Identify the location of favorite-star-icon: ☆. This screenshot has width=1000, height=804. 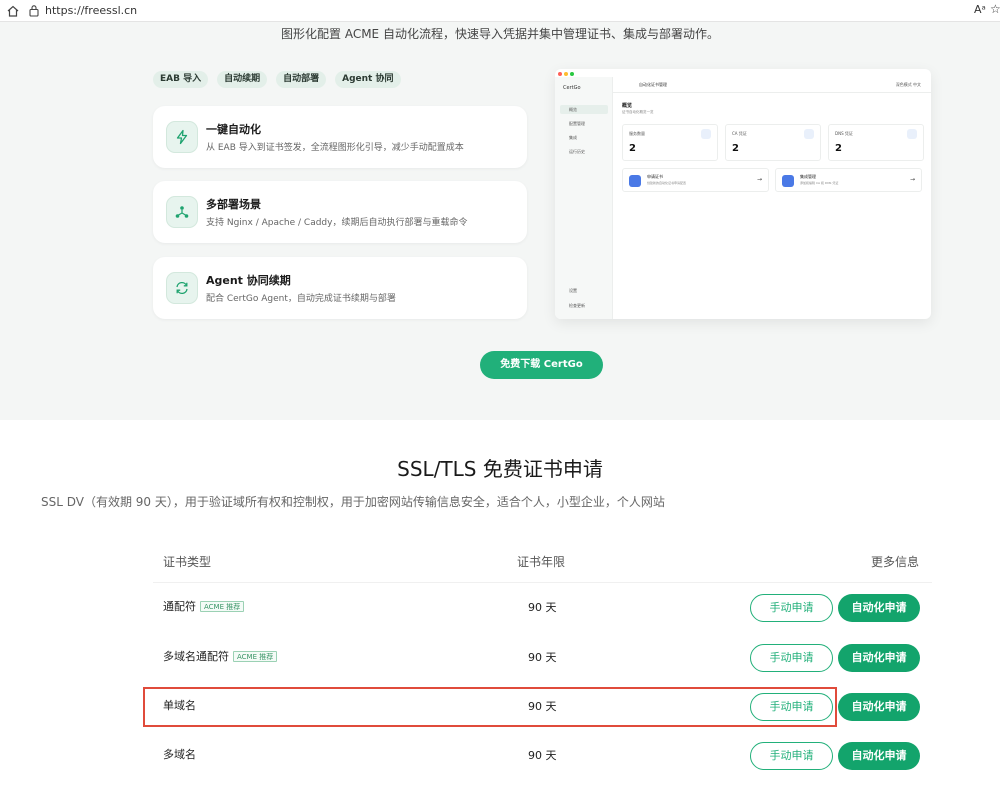
(995, 9).